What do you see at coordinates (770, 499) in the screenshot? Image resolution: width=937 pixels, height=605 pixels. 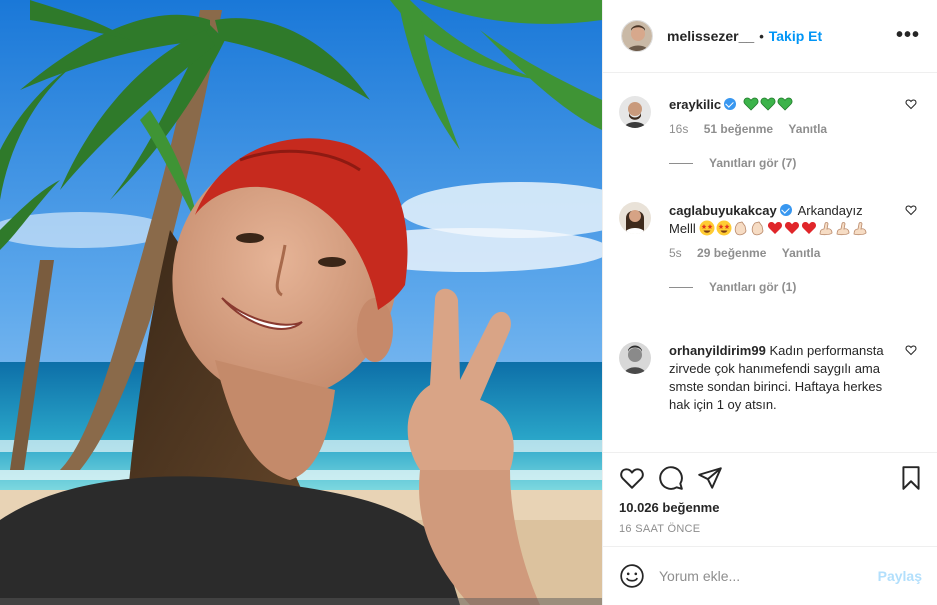 I see `post-actions: 10.026 beğenme 16 SAAT ÖNCE` at bounding box center [770, 499].